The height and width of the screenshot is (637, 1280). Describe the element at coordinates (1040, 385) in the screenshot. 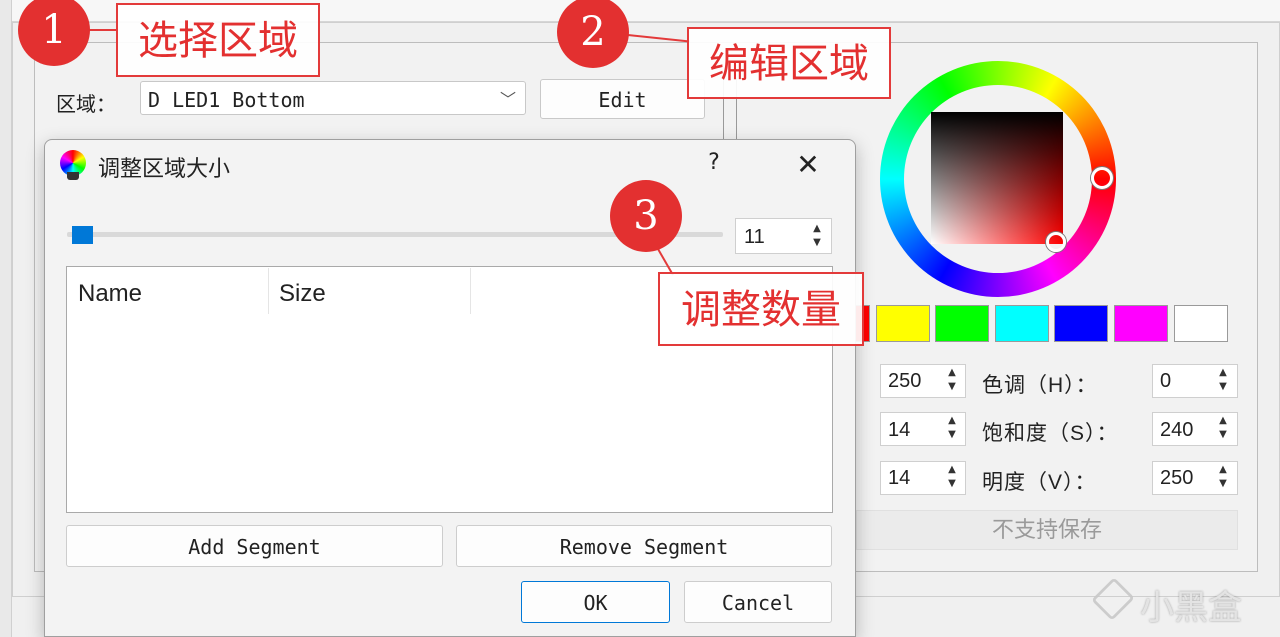

I see `hue-label: 色调（H）：` at that location.